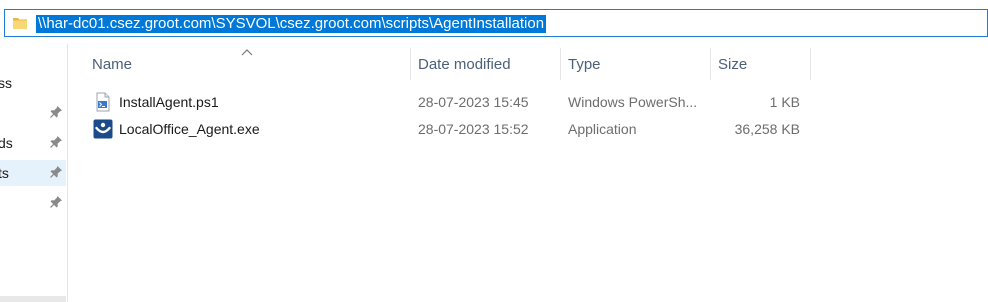 The height and width of the screenshot is (302, 988). Describe the element at coordinates (33, 83) in the screenshot. I see `nav-item: ss` at that location.